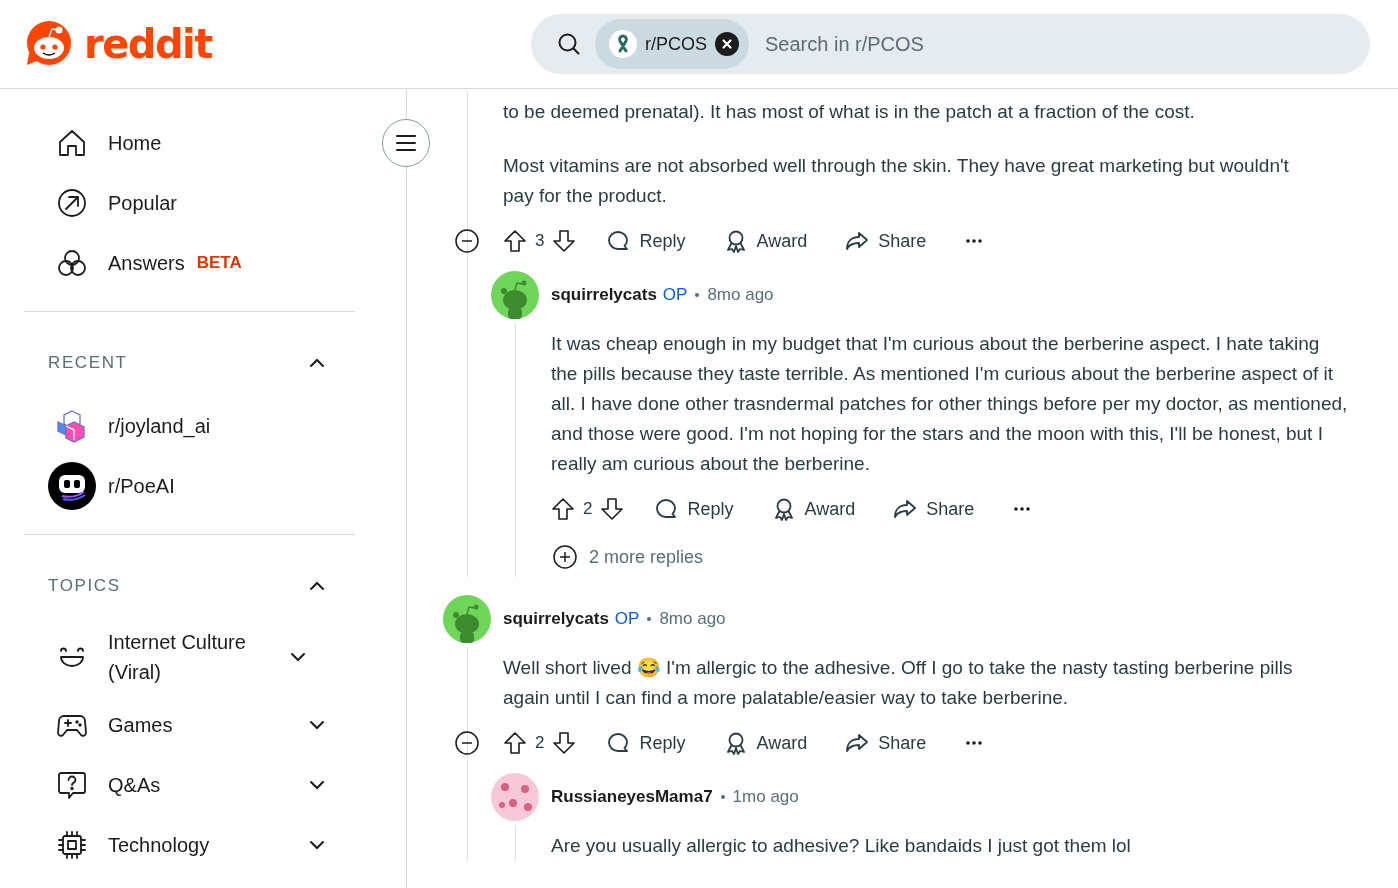  What do you see at coordinates (189, 657) in the screenshot?
I see `topic-item: Internet Culture (Viral)` at bounding box center [189, 657].